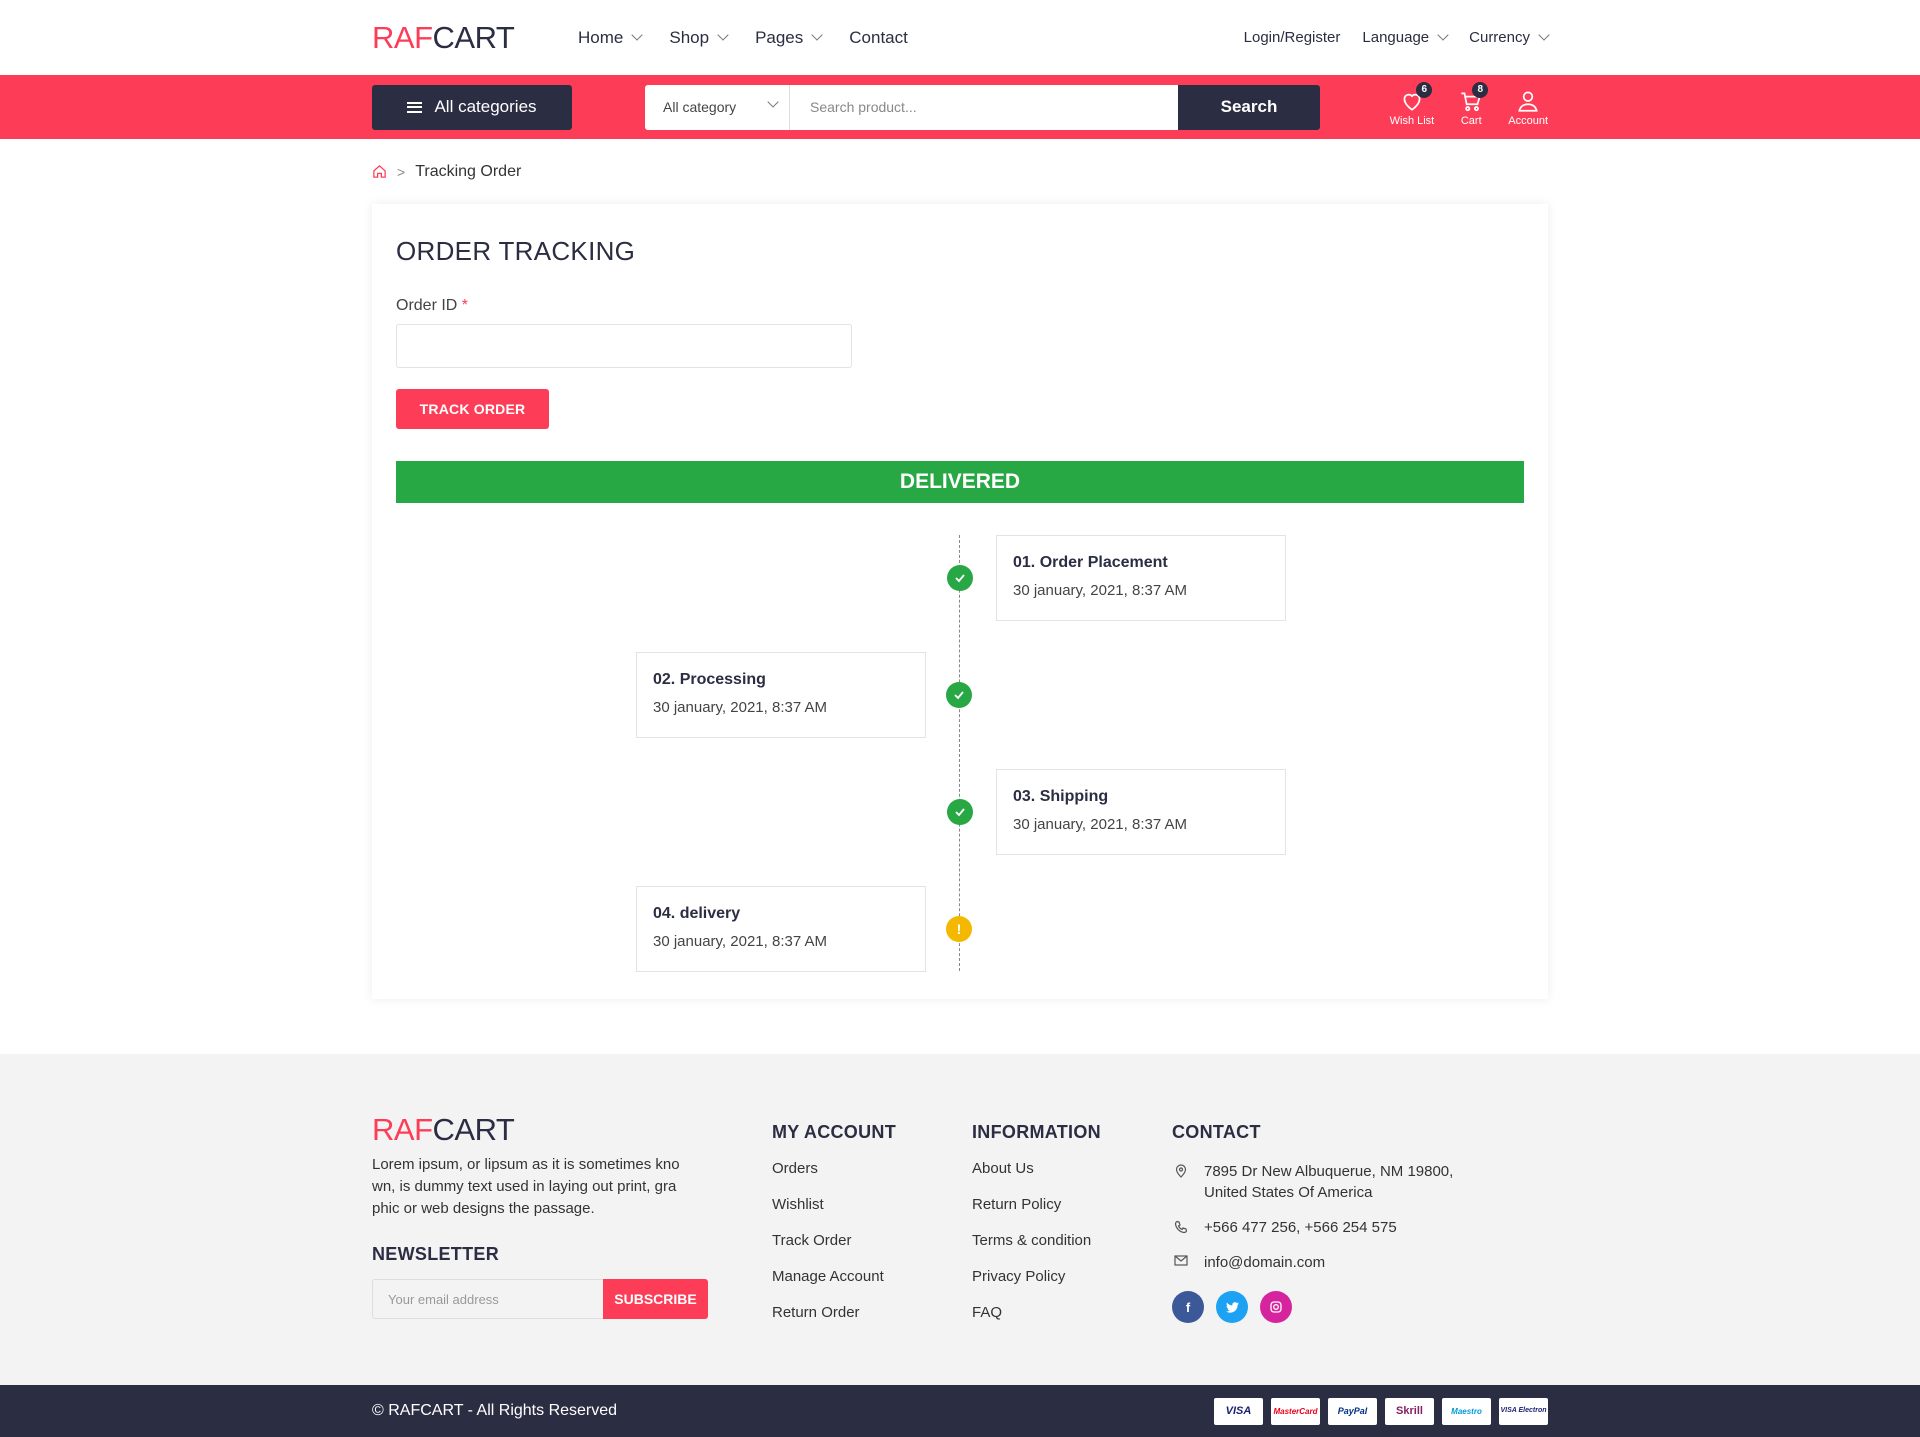 Image resolution: width=1920 pixels, height=1437 pixels. Describe the element at coordinates (834, 1177) in the screenshot. I see `footer-link-orders: Orders` at that location.